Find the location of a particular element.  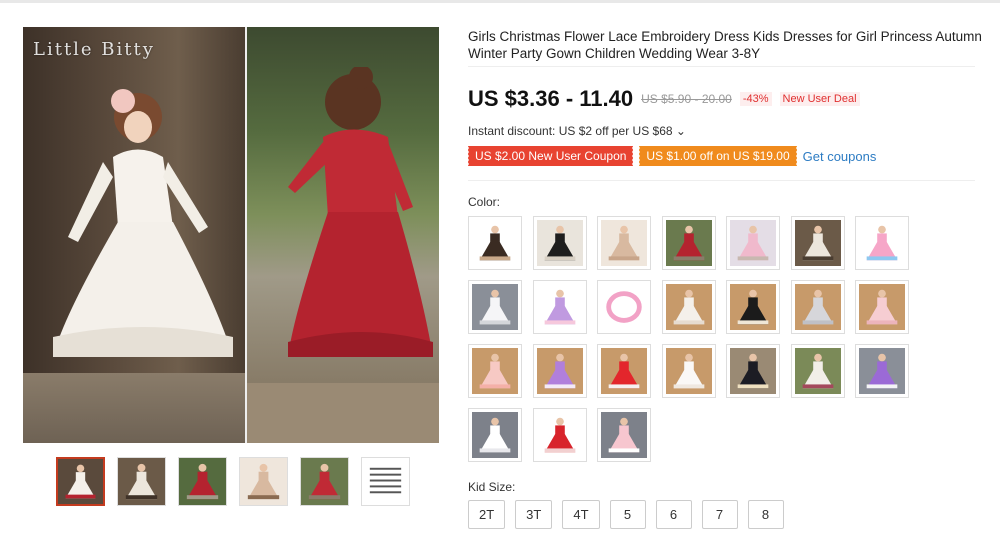

size-option-6: 6 is located at coordinates (673, 514).